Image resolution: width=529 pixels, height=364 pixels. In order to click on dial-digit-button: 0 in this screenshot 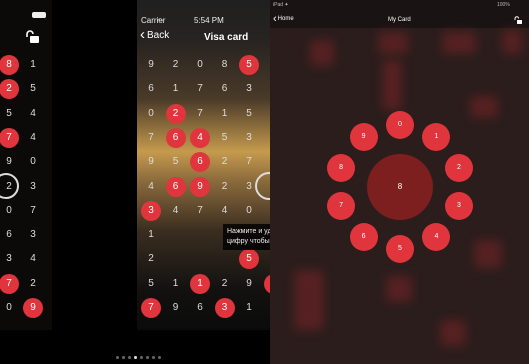, I will do `click(400, 125)`.